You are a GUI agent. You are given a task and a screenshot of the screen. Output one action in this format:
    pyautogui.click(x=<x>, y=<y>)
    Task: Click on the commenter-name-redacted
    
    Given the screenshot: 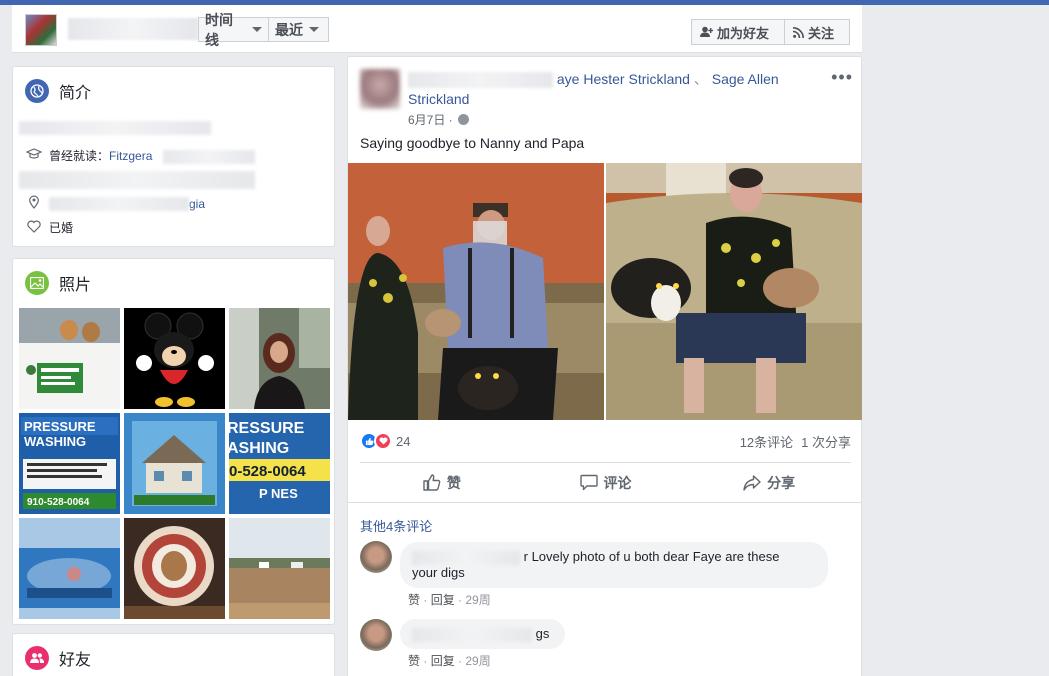 What is the action you would take?
    pyautogui.click(x=466, y=557)
    